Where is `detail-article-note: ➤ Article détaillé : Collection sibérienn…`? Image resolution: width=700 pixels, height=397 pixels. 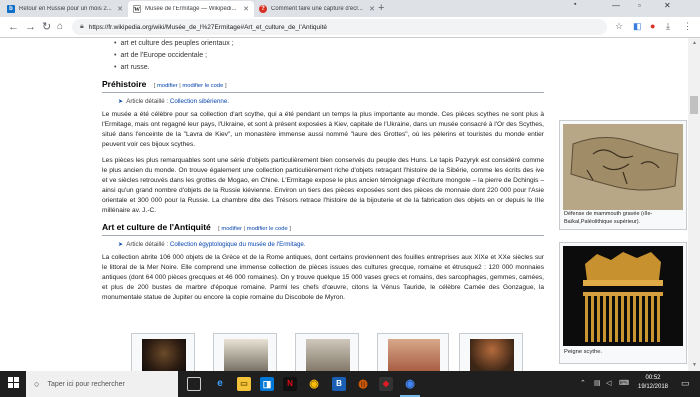
detail-article-note: ➤ Article détaillé : Collection sibérienn… is located at coordinates (174, 101).